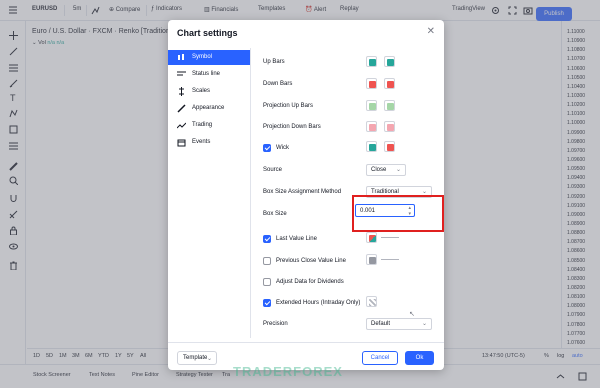 The width and height of the screenshot is (600, 388). I want to click on down-bars-body-color, so click(371, 83).